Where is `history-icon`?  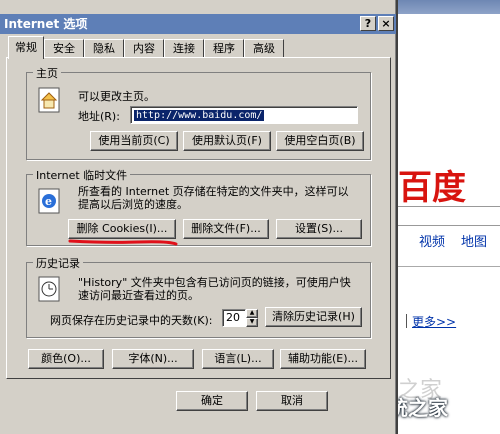
history-icon is located at coordinates (49, 289).